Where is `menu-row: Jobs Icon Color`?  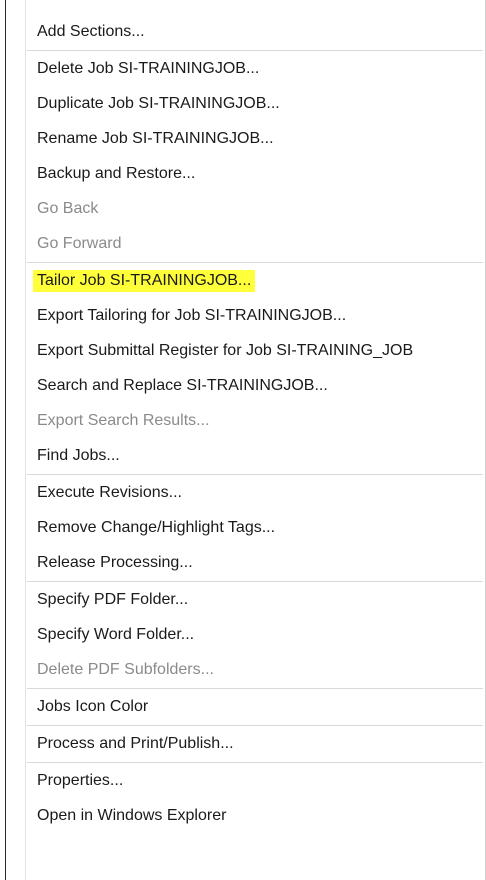
menu-row: Jobs Icon Color is located at coordinates (243, 707).